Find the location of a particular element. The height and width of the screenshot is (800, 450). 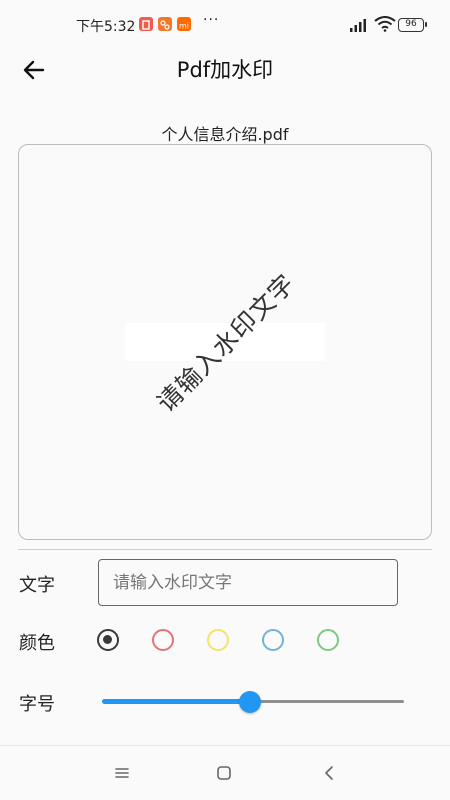

red-app-icon is located at coordinates (146, 24).